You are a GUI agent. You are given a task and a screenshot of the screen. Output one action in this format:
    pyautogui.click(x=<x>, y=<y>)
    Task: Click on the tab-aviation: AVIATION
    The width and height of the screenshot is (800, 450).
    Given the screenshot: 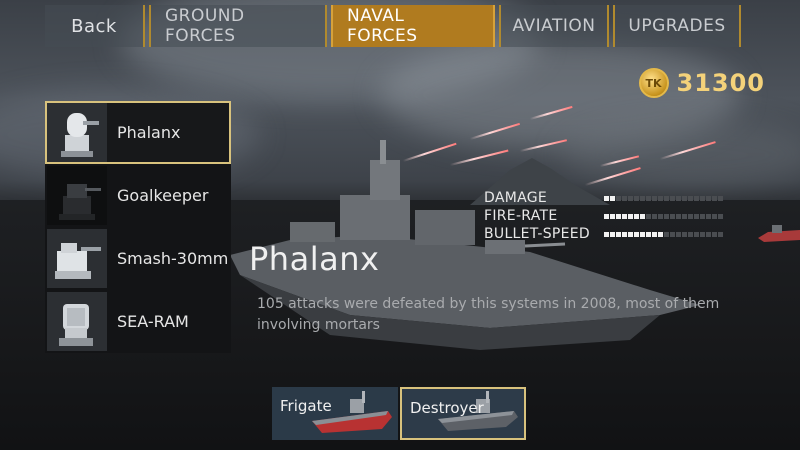 What is the action you would take?
    pyautogui.click(x=554, y=26)
    